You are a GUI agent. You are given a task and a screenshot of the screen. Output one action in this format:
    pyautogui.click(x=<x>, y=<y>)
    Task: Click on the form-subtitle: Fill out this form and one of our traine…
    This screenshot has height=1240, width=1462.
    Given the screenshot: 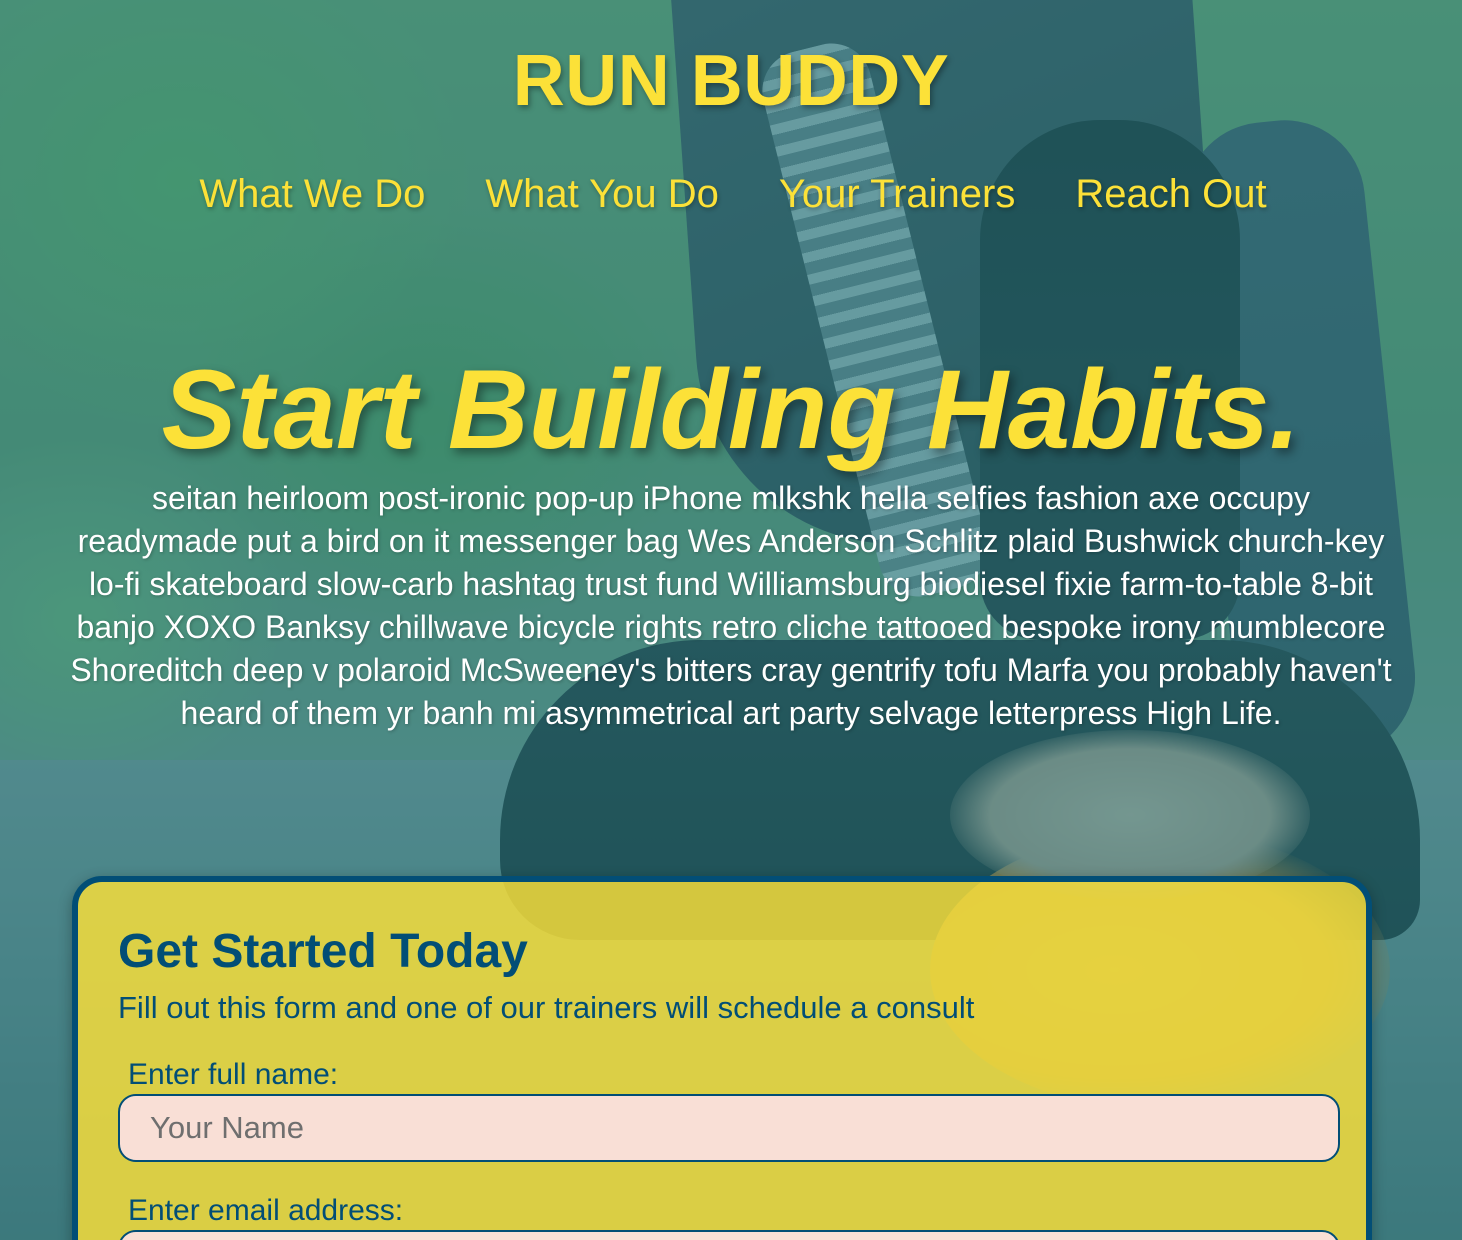 What is the action you would take?
    pyautogui.click(x=546, y=1007)
    